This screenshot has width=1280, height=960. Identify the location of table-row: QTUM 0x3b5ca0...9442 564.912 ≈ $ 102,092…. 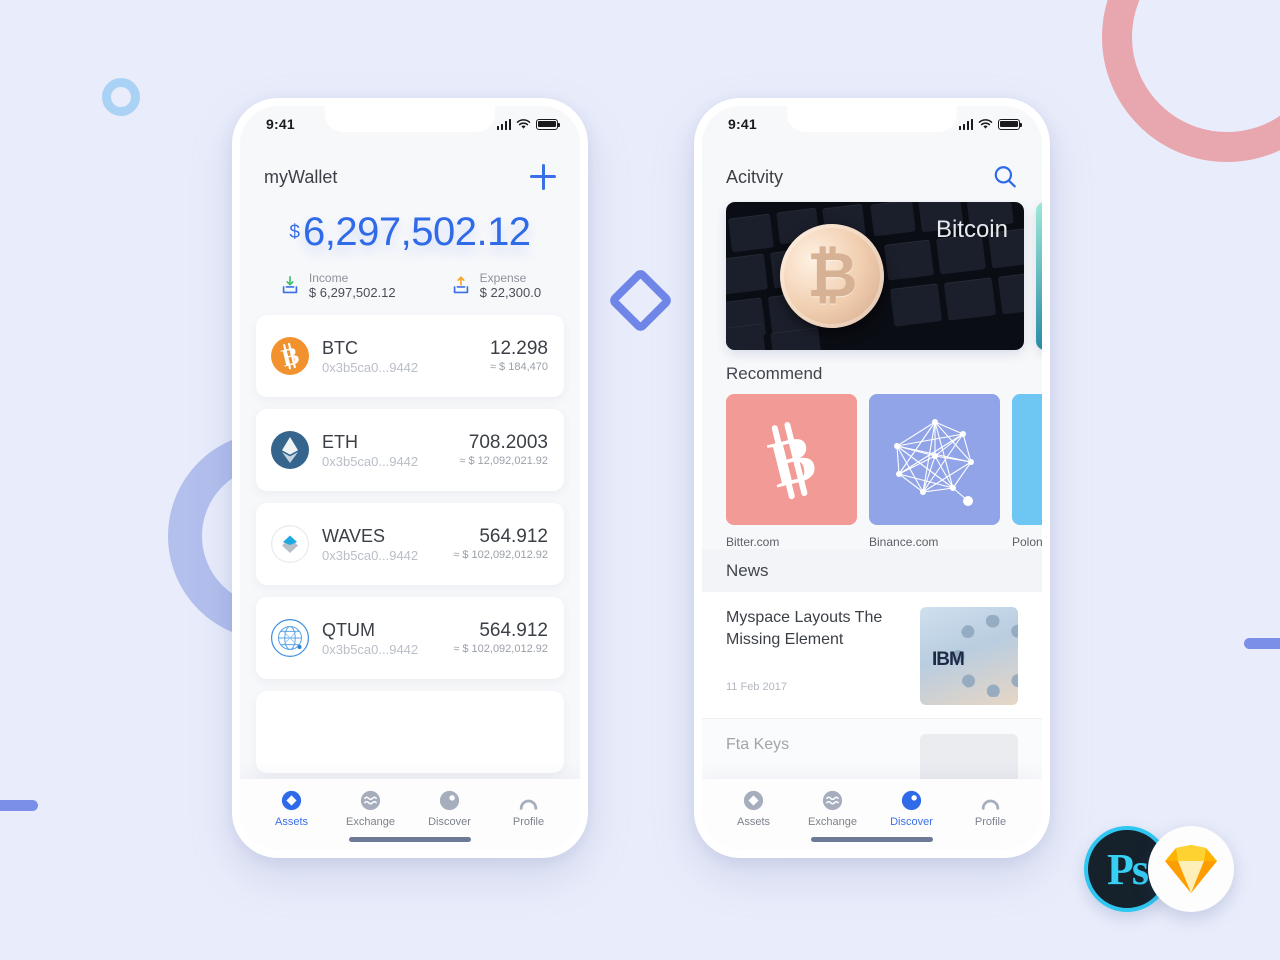
(410, 638).